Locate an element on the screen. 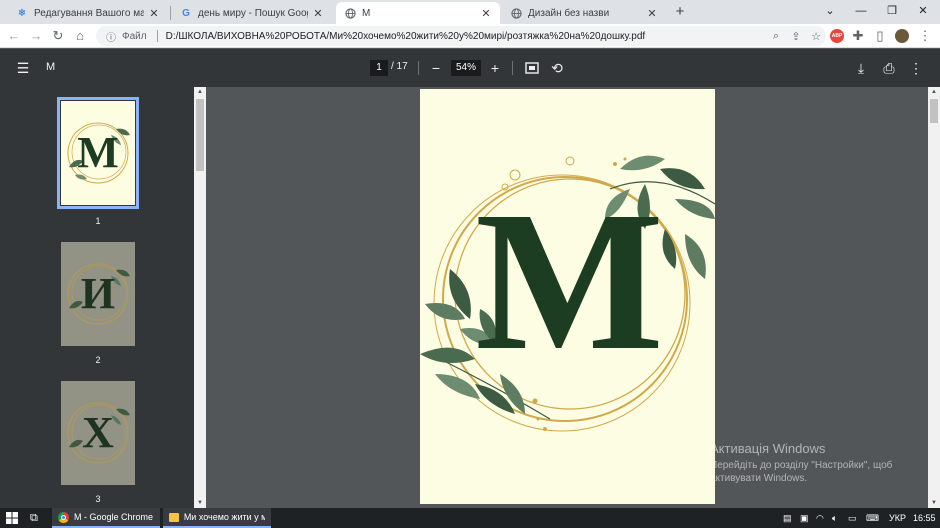 Image resolution: width=940 pixels, height=528 pixels. home-icon: ⌂ is located at coordinates (80, 36).